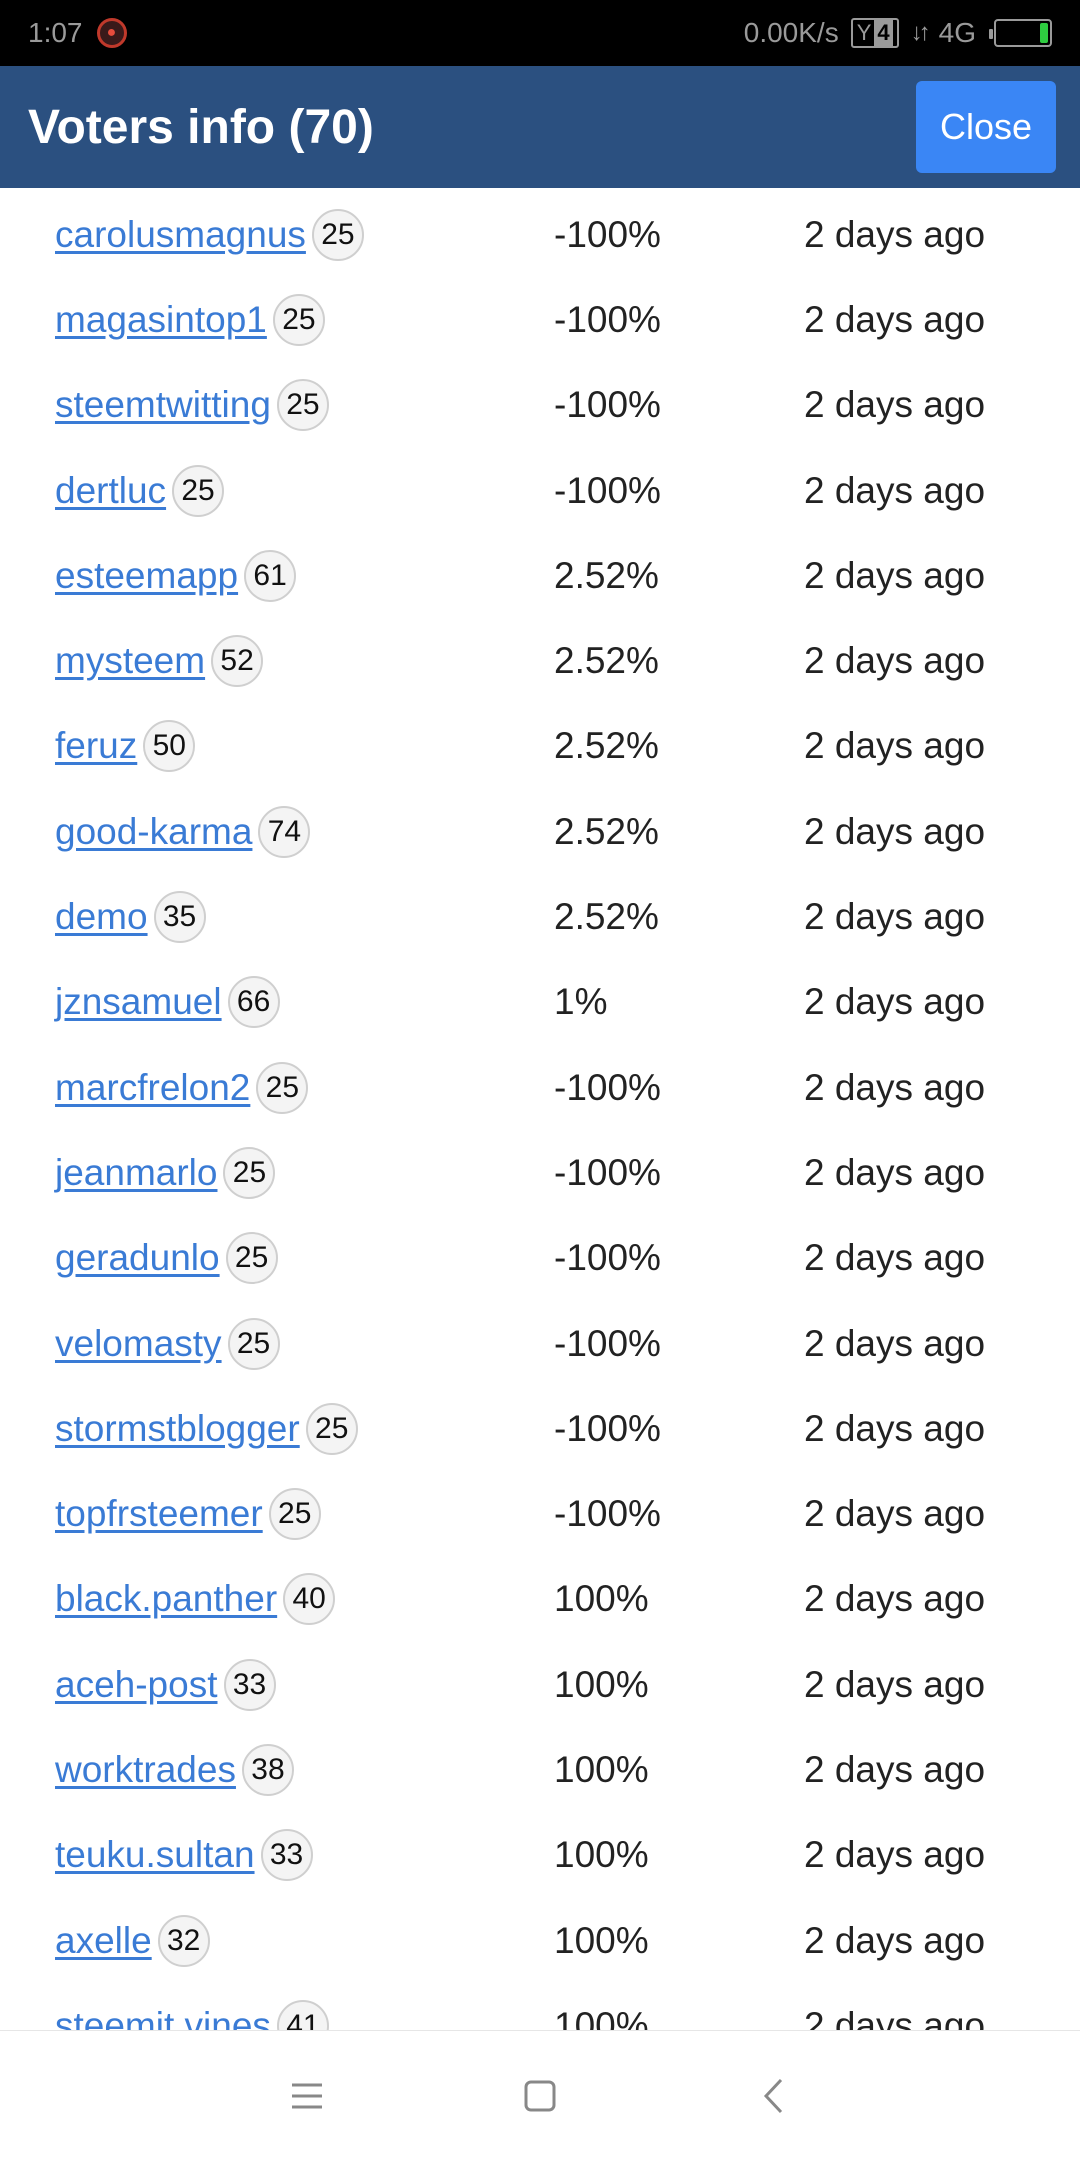 This screenshot has width=1080, height=2160. What do you see at coordinates (163, 2017) in the screenshot?
I see `voter-name-link: steemit.vines` at bounding box center [163, 2017].